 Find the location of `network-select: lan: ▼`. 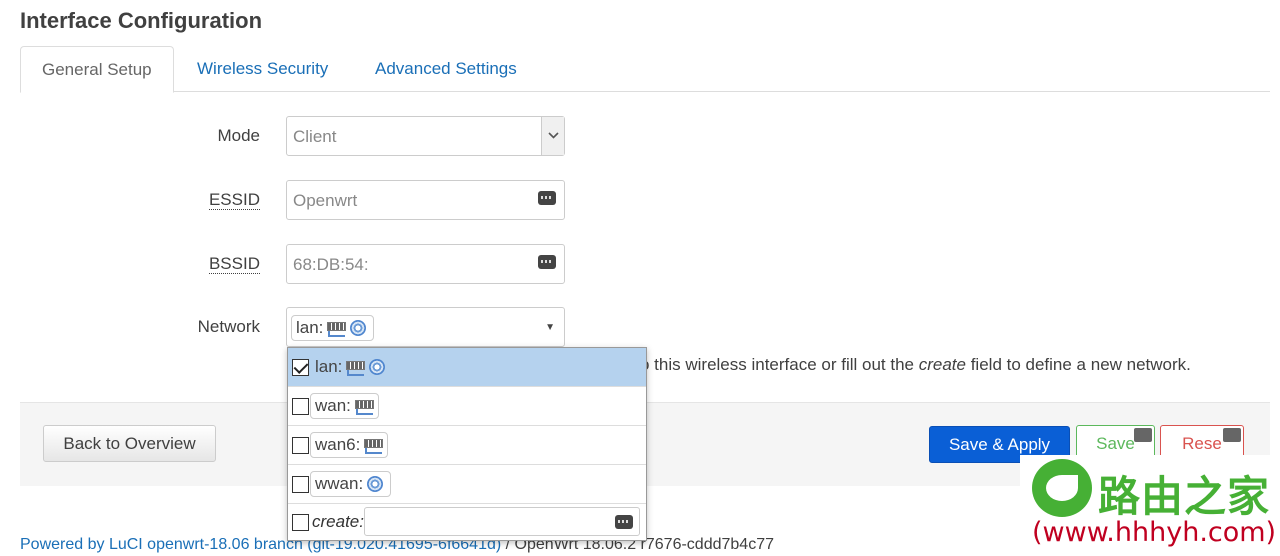

network-select: lan: ▼ is located at coordinates (425, 327).